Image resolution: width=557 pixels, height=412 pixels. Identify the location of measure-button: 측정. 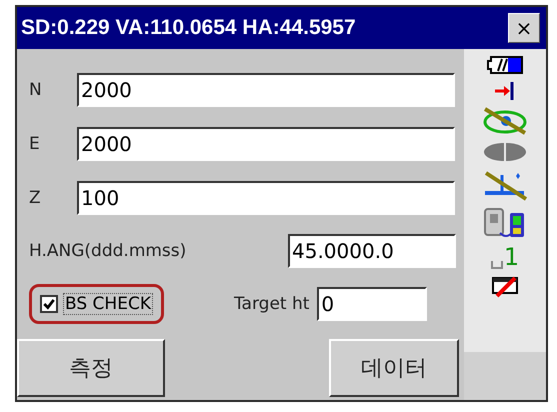
(91, 368).